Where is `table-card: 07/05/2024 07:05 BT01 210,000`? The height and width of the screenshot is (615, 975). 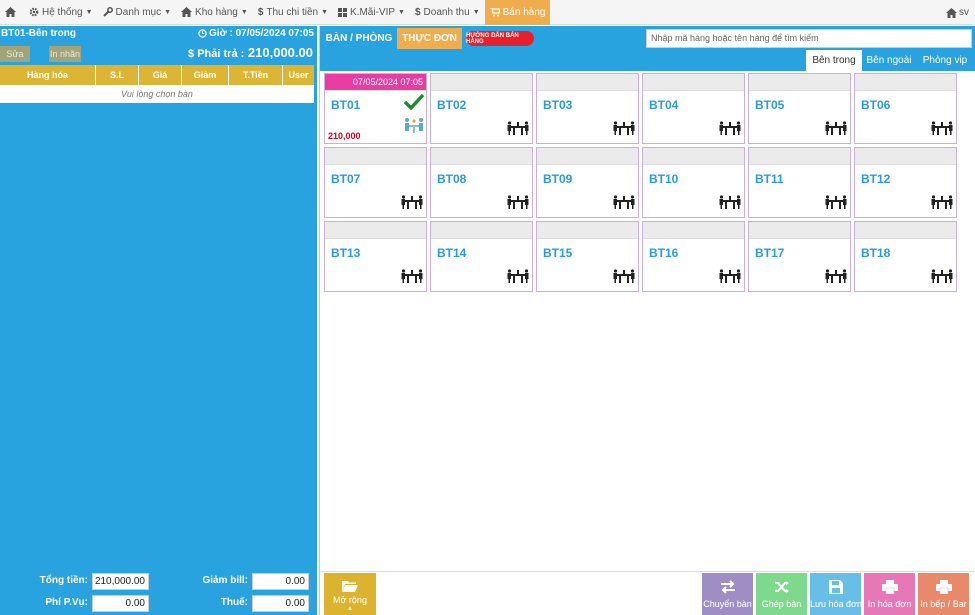
table-card: 07/05/2024 07:05 BT01 210,000 is located at coordinates (375, 108).